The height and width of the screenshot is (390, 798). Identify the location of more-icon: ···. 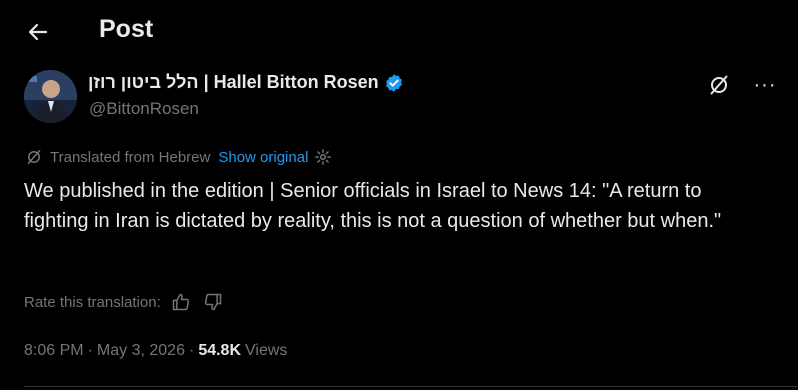
(765, 85).